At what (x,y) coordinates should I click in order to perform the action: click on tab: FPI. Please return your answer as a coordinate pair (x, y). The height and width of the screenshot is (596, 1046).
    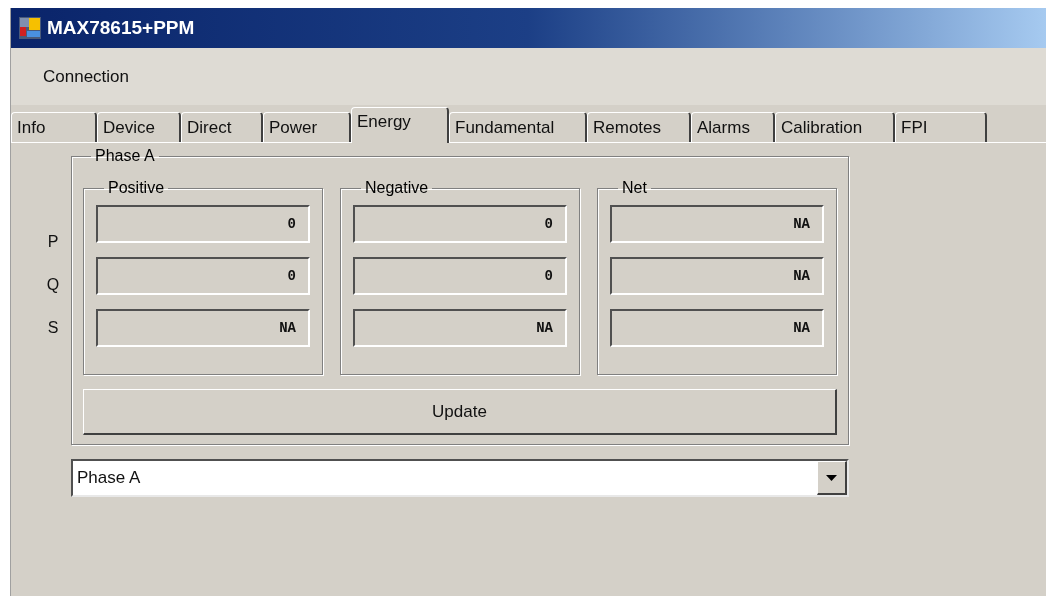
    Looking at the image, I should click on (941, 127).